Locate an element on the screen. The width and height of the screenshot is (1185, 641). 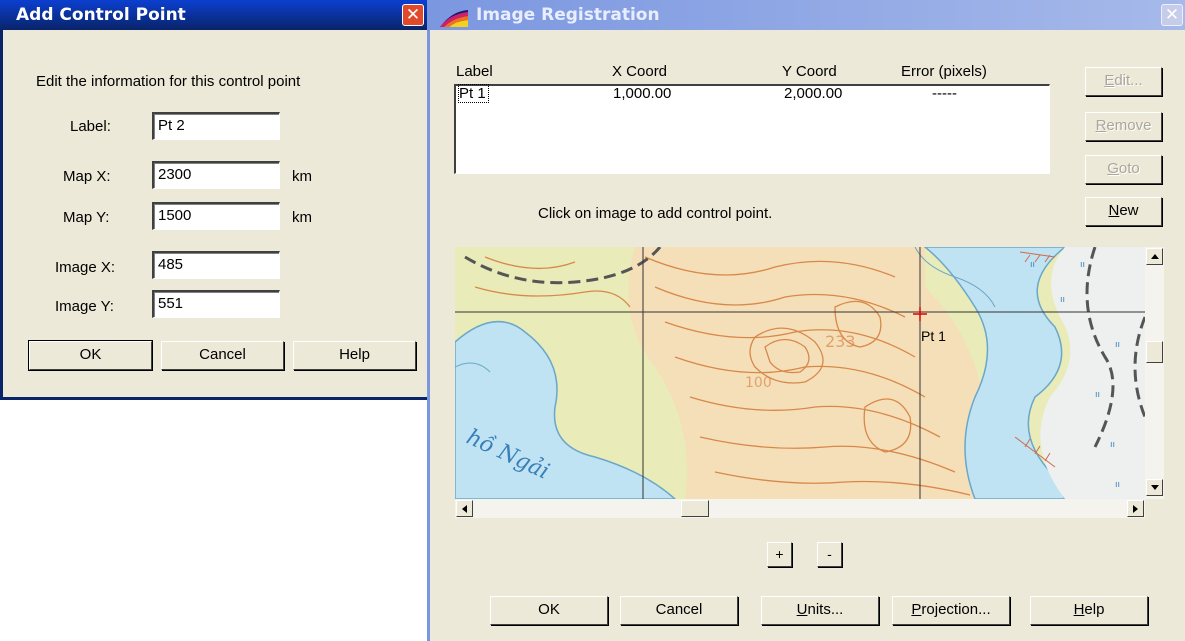
row-error: ----- is located at coordinates (944, 93).